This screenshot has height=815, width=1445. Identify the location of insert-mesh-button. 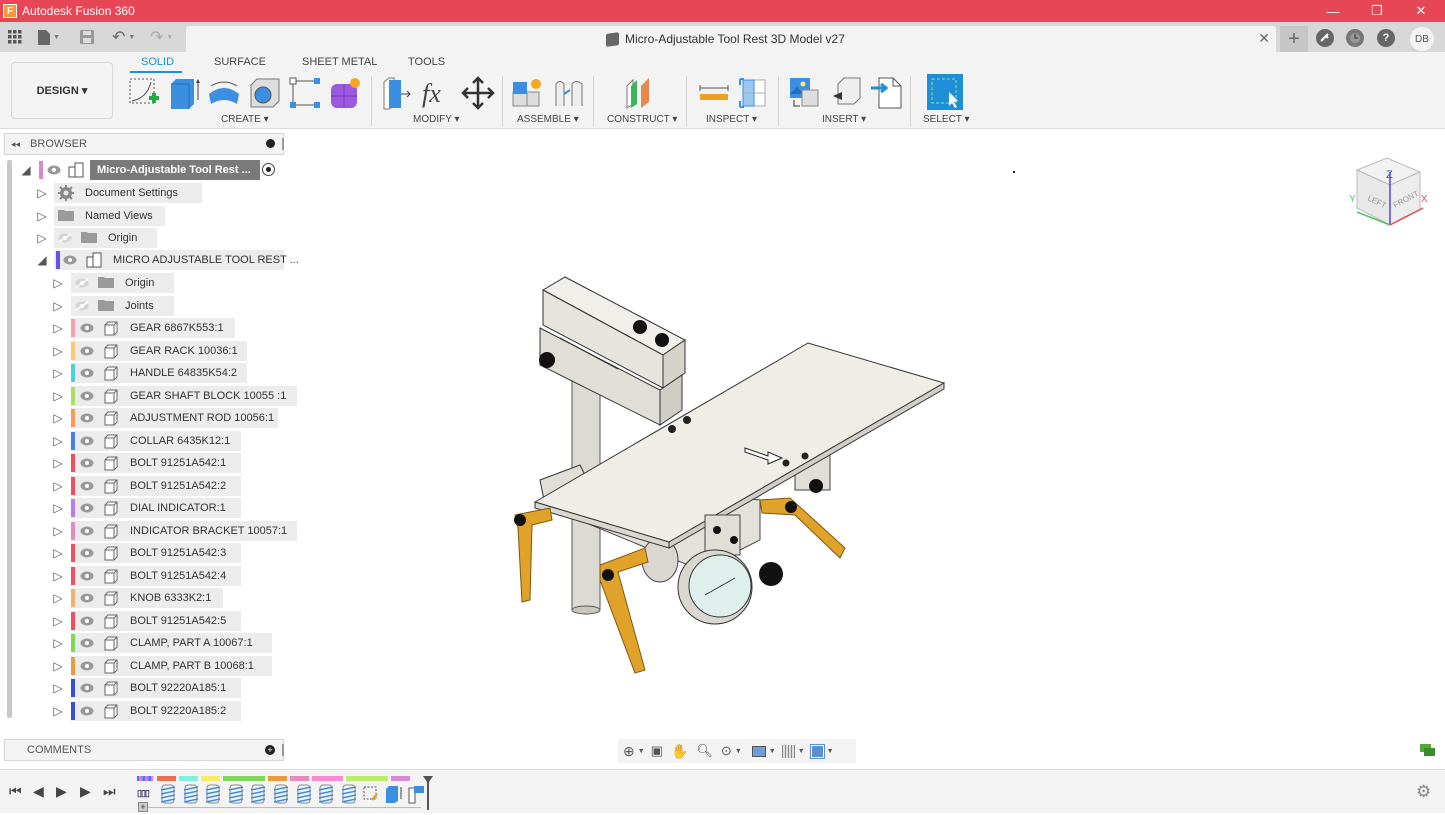
(847, 93).